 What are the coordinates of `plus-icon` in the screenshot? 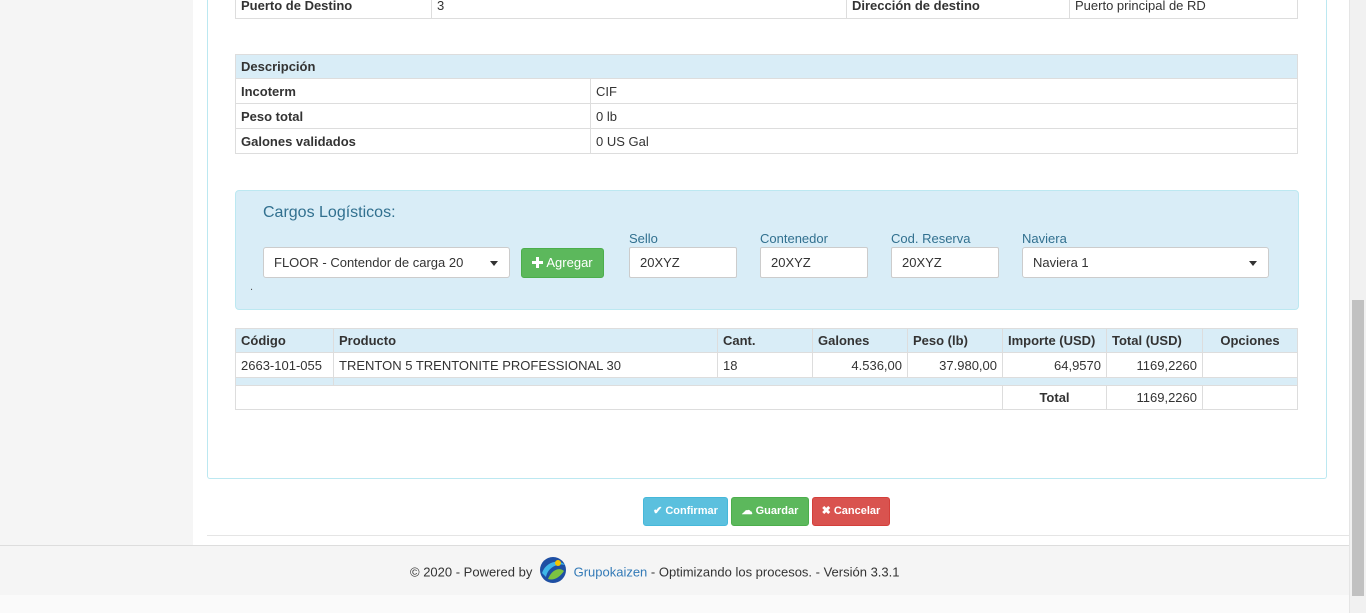 It's located at (538, 262).